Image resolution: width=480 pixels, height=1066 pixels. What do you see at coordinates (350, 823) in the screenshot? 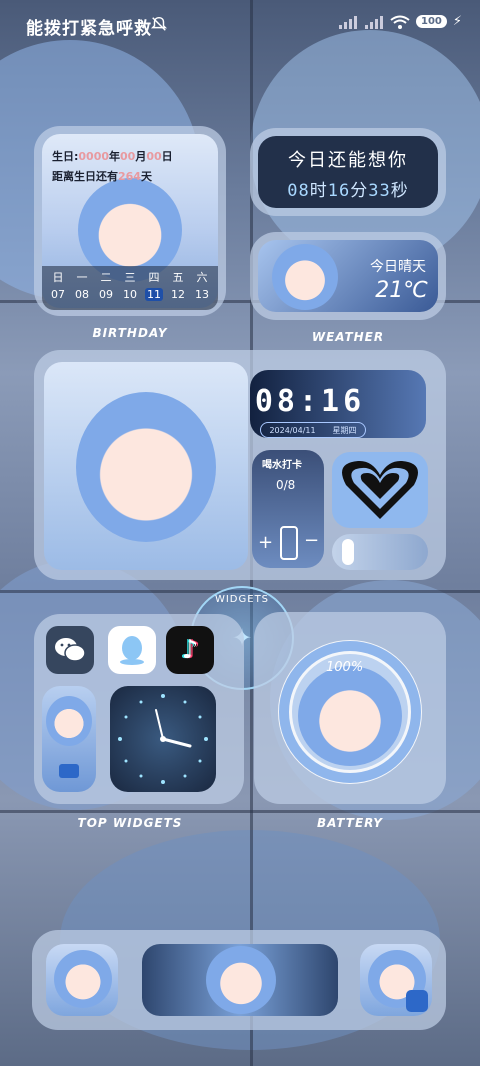
I see `battery-caption: BATTERY` at bounding box center [350, 823].